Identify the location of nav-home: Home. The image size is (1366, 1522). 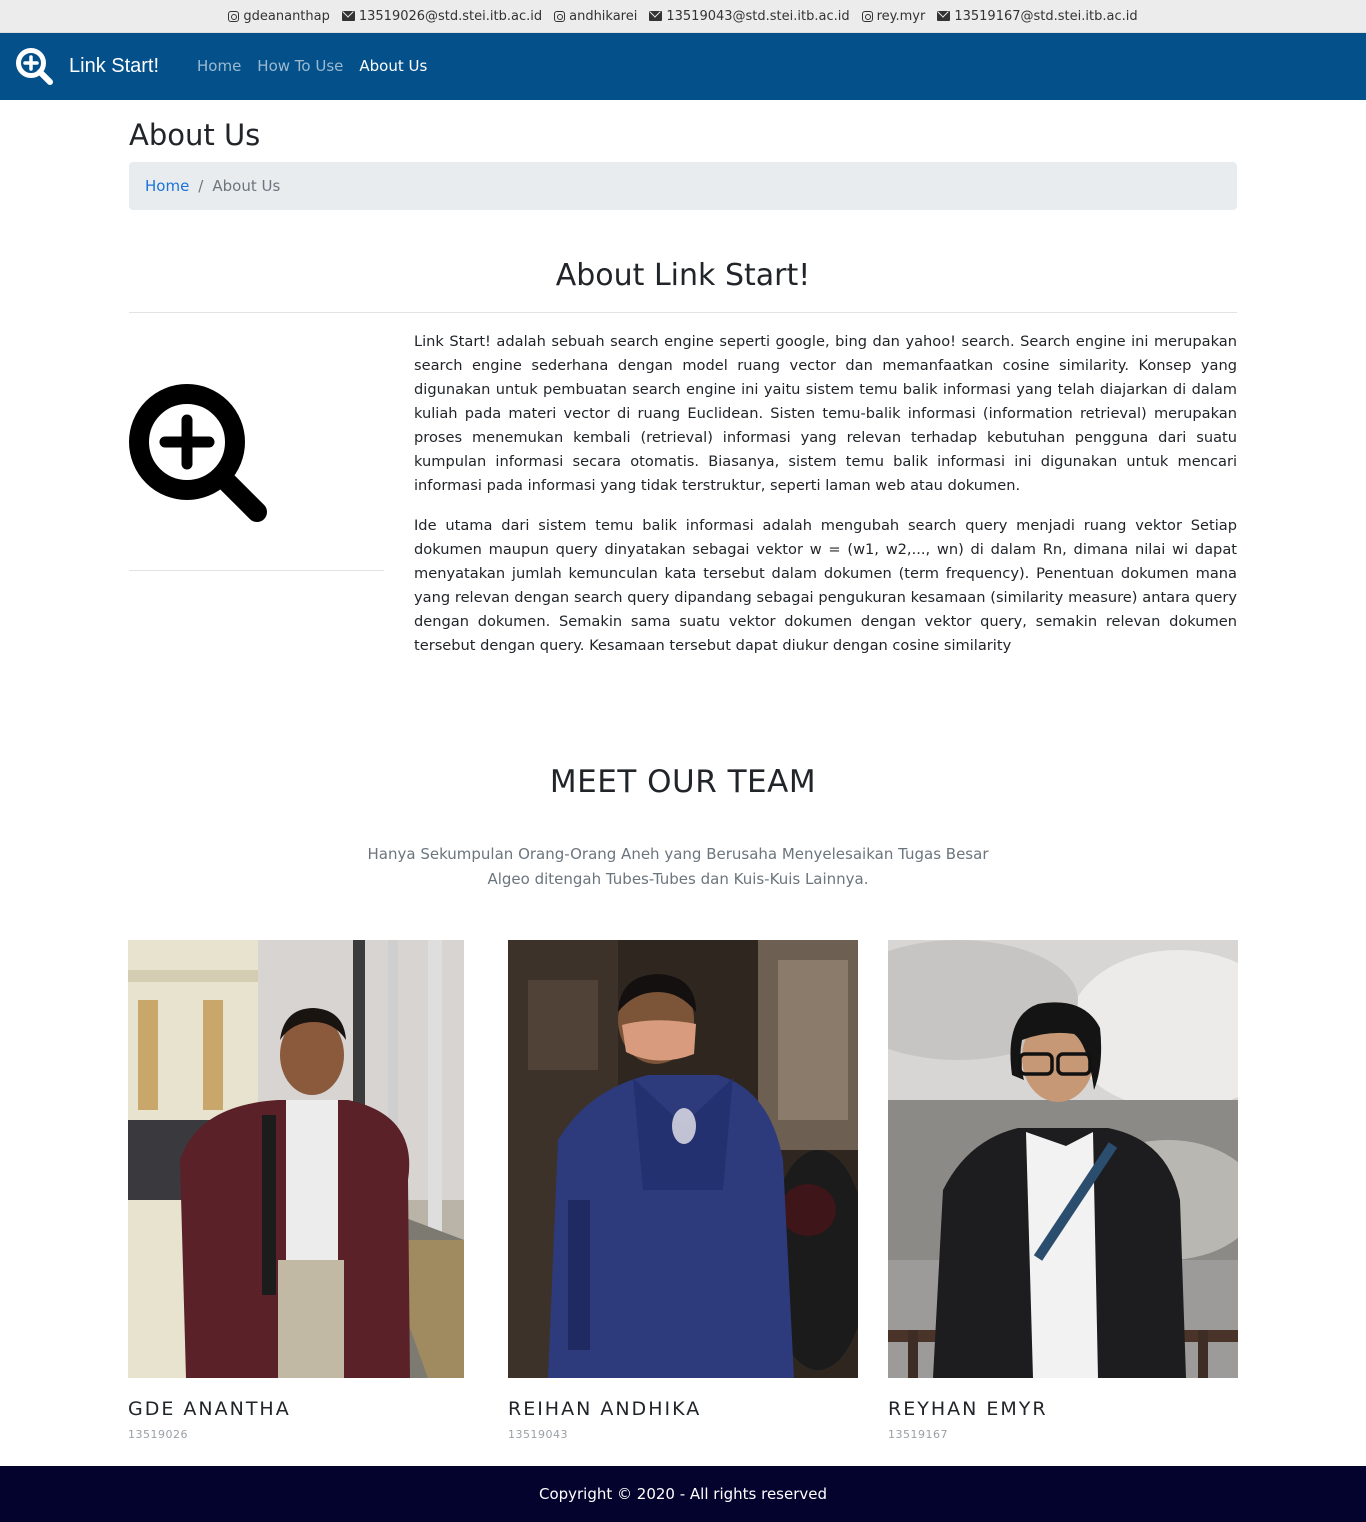
(219, 66).